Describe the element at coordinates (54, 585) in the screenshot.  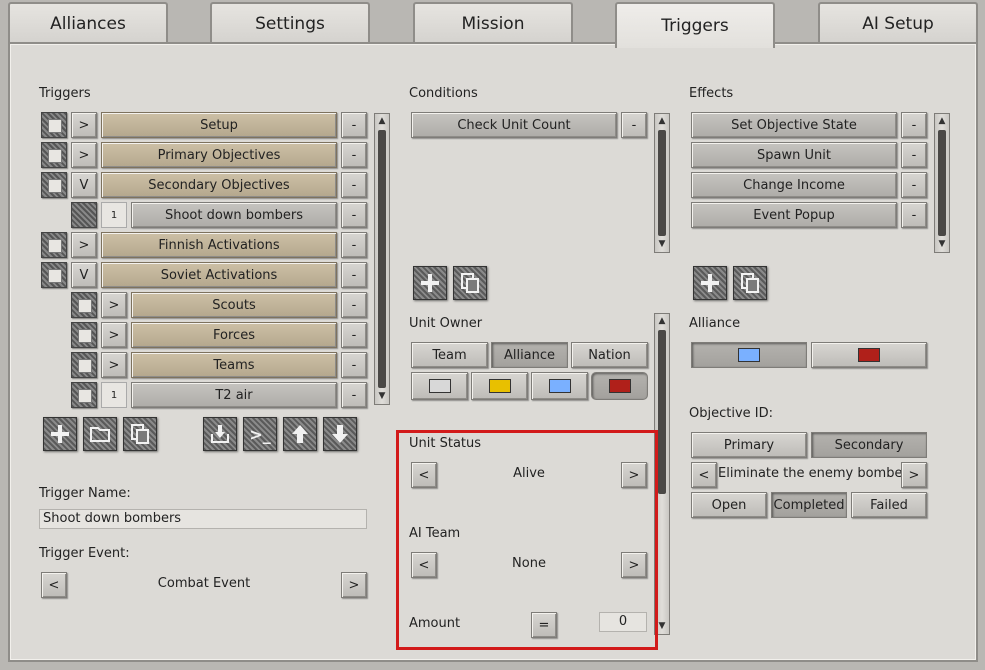
I see `trigger-event-prev-button: <` at that location.